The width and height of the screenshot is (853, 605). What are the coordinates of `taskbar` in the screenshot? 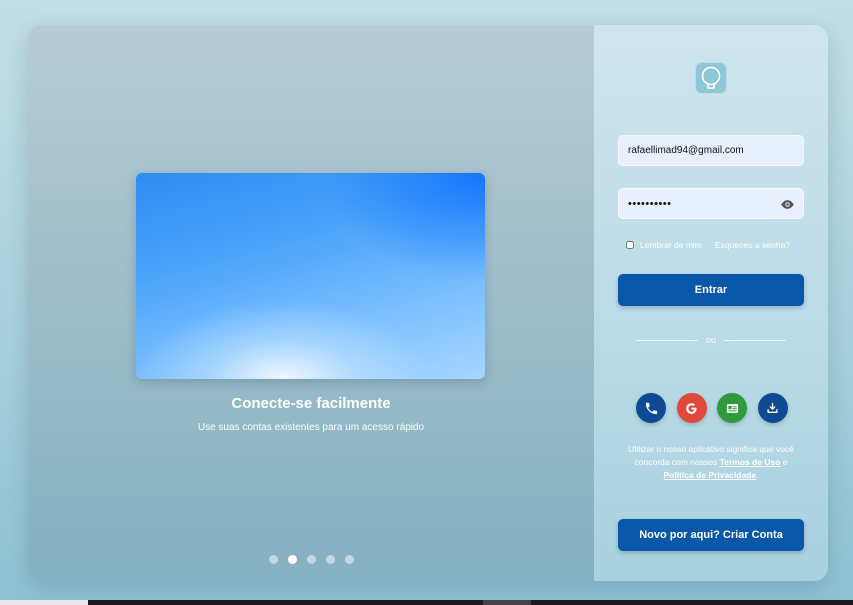 It's located at (426, 602).